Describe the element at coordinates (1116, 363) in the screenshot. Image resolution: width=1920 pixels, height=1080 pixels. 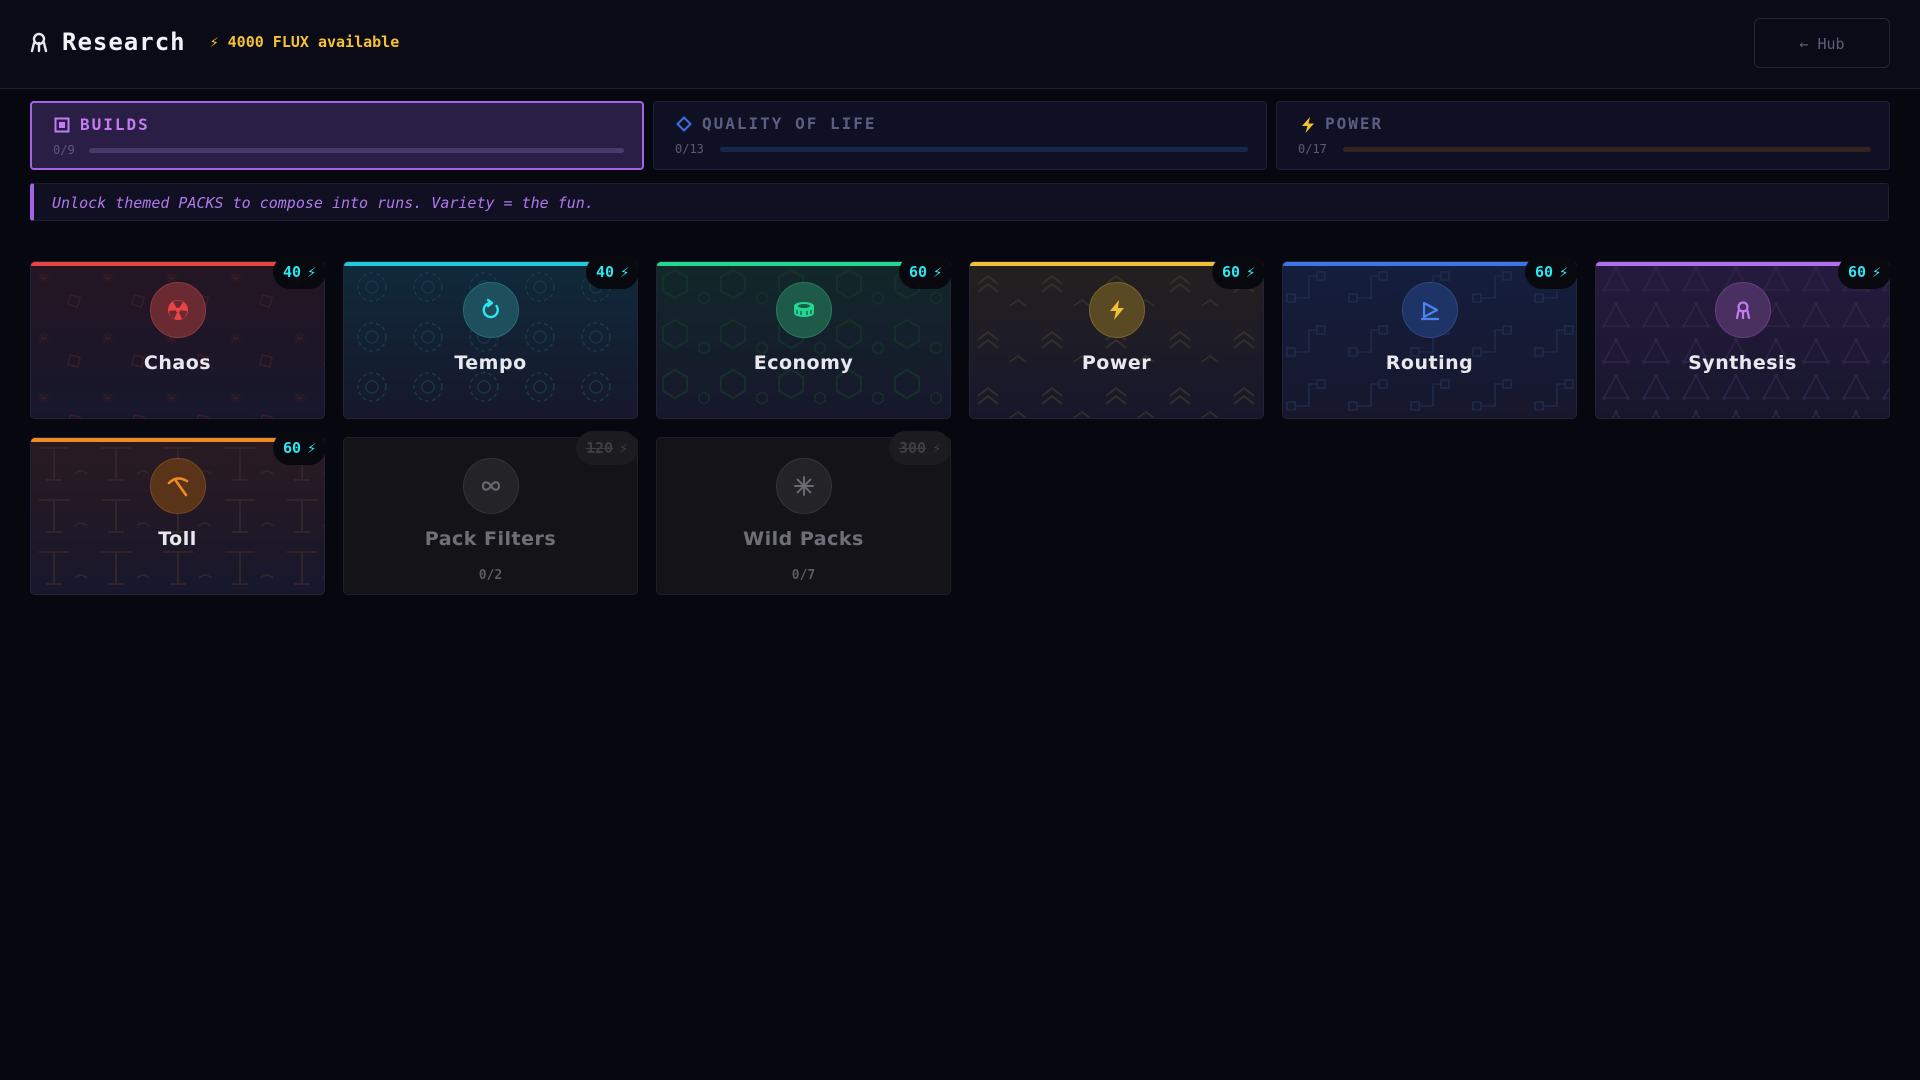
I see `pack-name: Power` at that location.